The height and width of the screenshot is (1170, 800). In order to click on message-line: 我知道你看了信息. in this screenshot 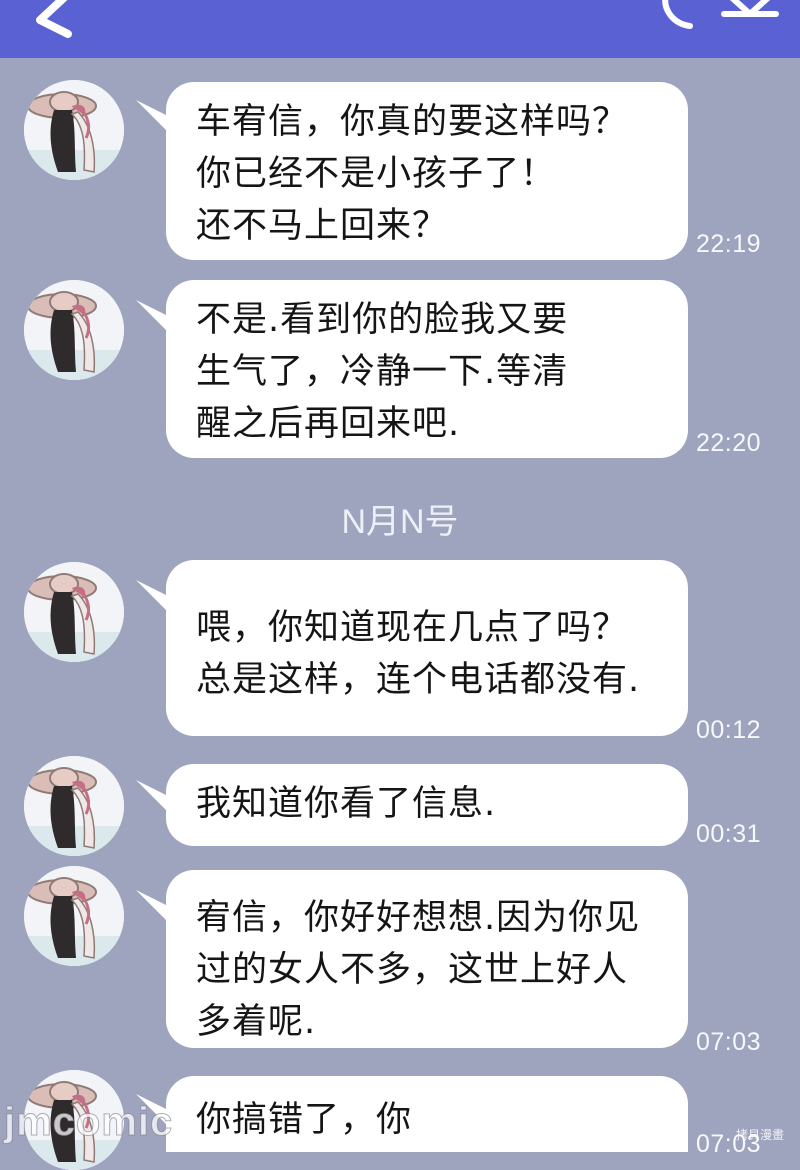, I will do `click(346, 804)`.